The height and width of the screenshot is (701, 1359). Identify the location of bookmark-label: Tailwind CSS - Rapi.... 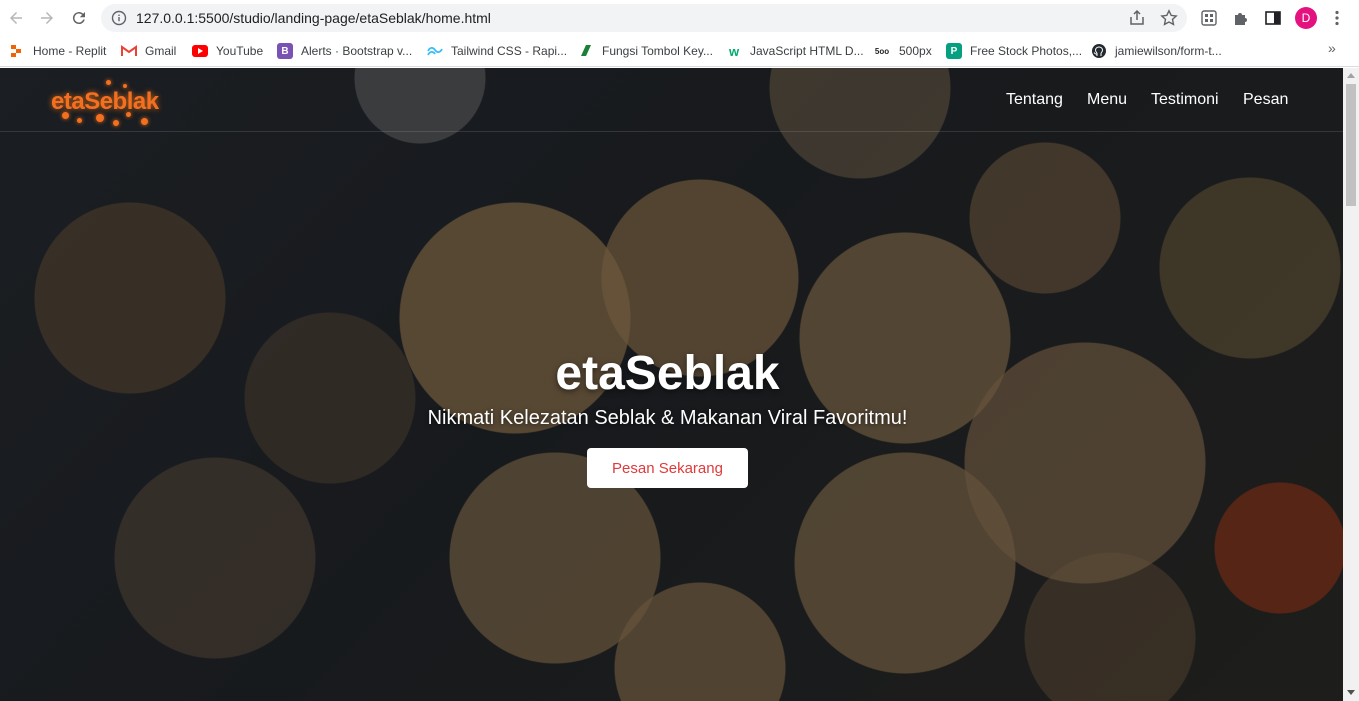
(509, 51).